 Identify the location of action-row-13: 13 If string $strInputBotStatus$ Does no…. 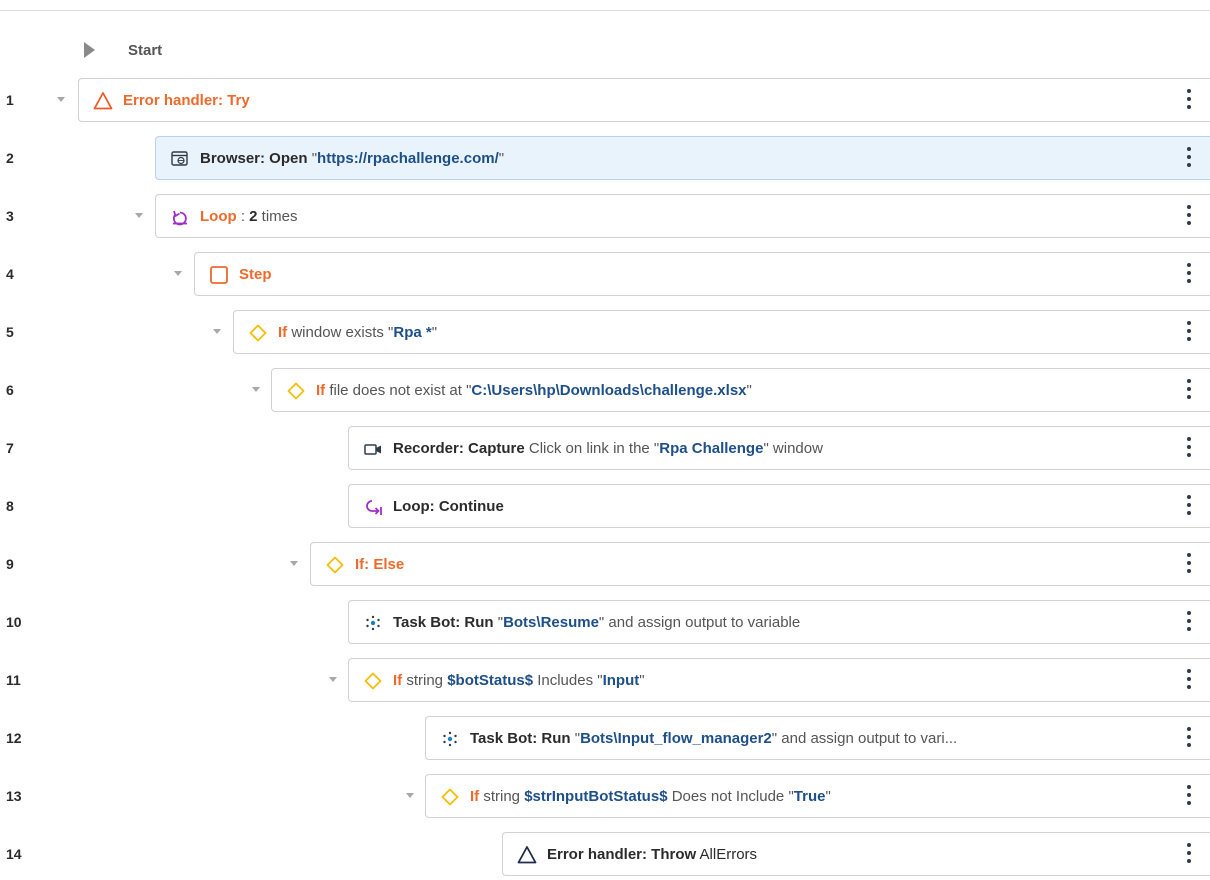
(605, 797).